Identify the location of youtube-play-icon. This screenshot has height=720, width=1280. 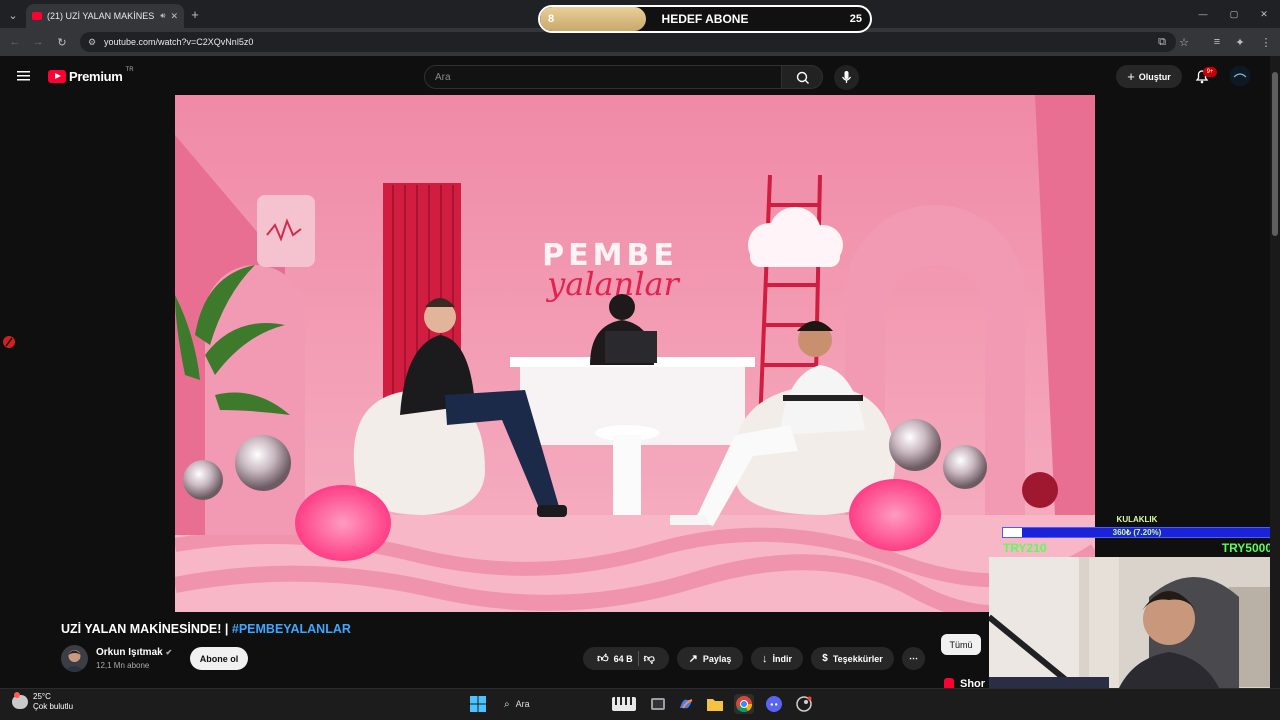
(57, 76).